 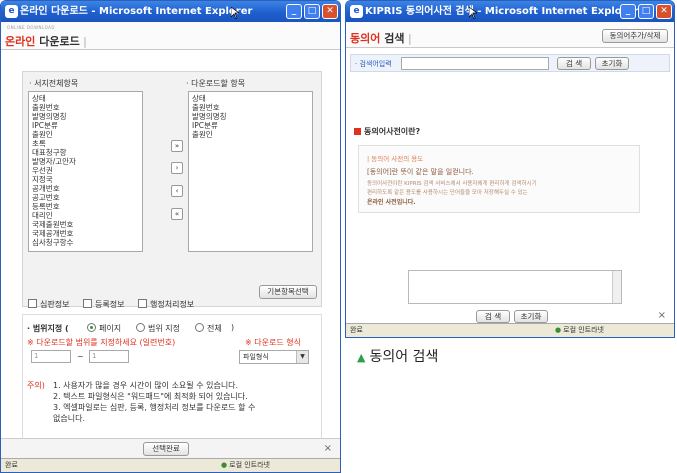 I want to click on range-to-input: 1, so click(x=109, y=356).